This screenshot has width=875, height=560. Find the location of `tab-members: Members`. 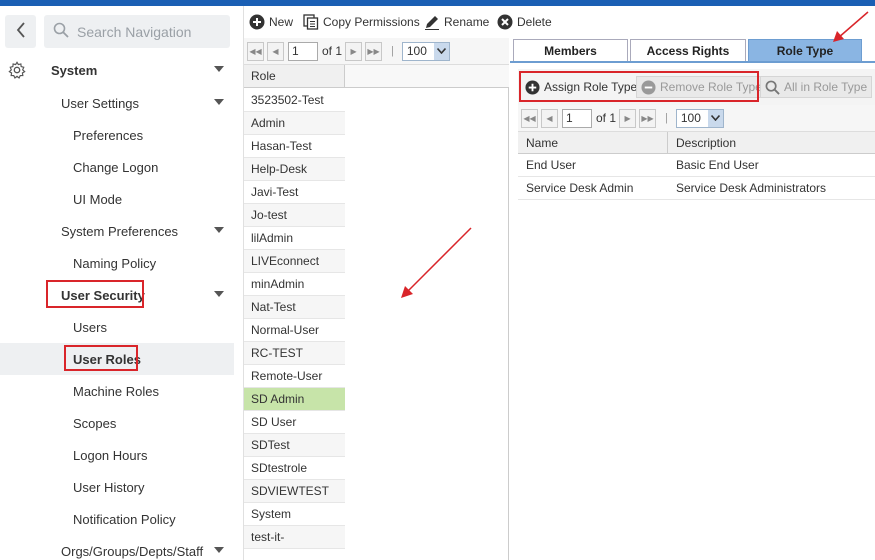

tab-members: Members is located at coordinates (570, 50).